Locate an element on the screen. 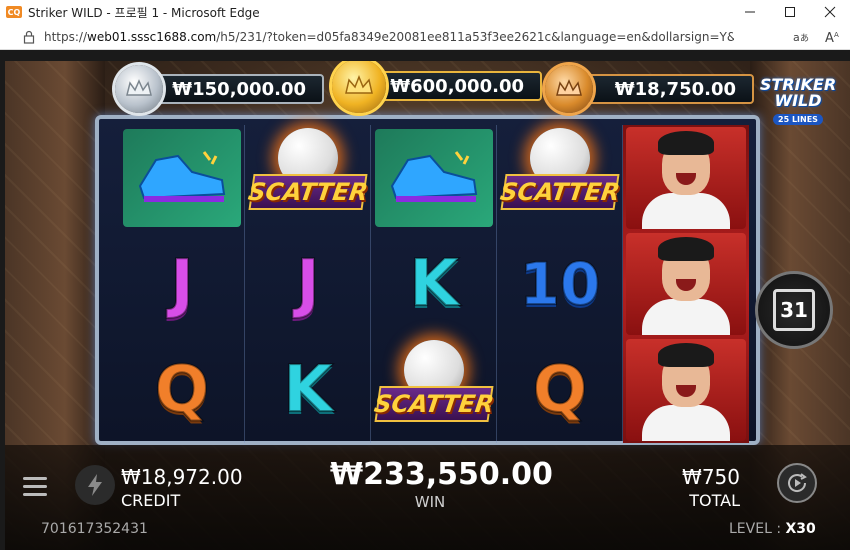  level-value: X30 is located at coordinates (800, 529).